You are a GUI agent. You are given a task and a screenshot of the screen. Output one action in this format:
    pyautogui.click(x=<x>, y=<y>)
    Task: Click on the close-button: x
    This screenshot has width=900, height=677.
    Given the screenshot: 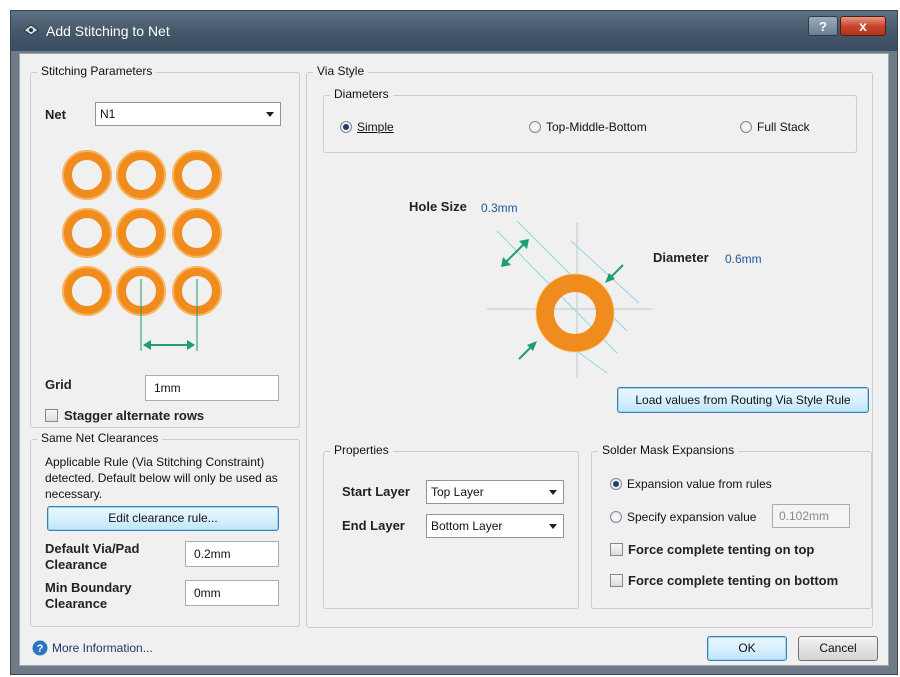 What is the action you would take?
    pyautogui.click(x=863, y=26)
    